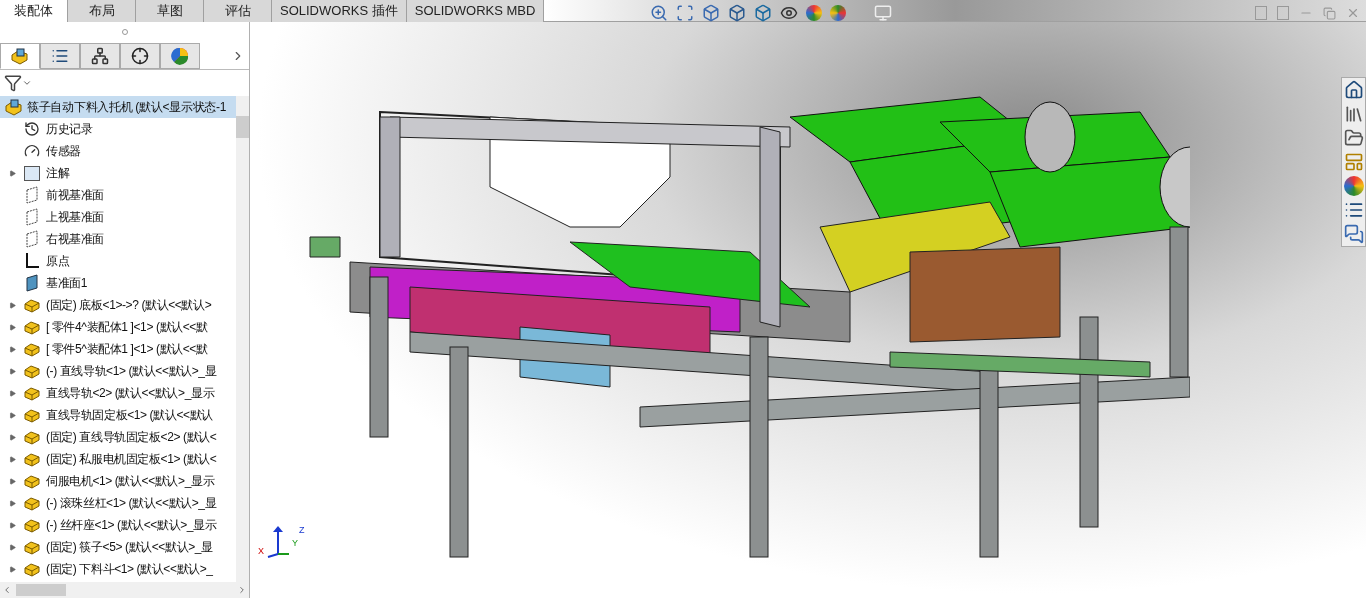 This screenshot has height=598, width=1366. I want to click on axis-label: X, so click(261, 551).